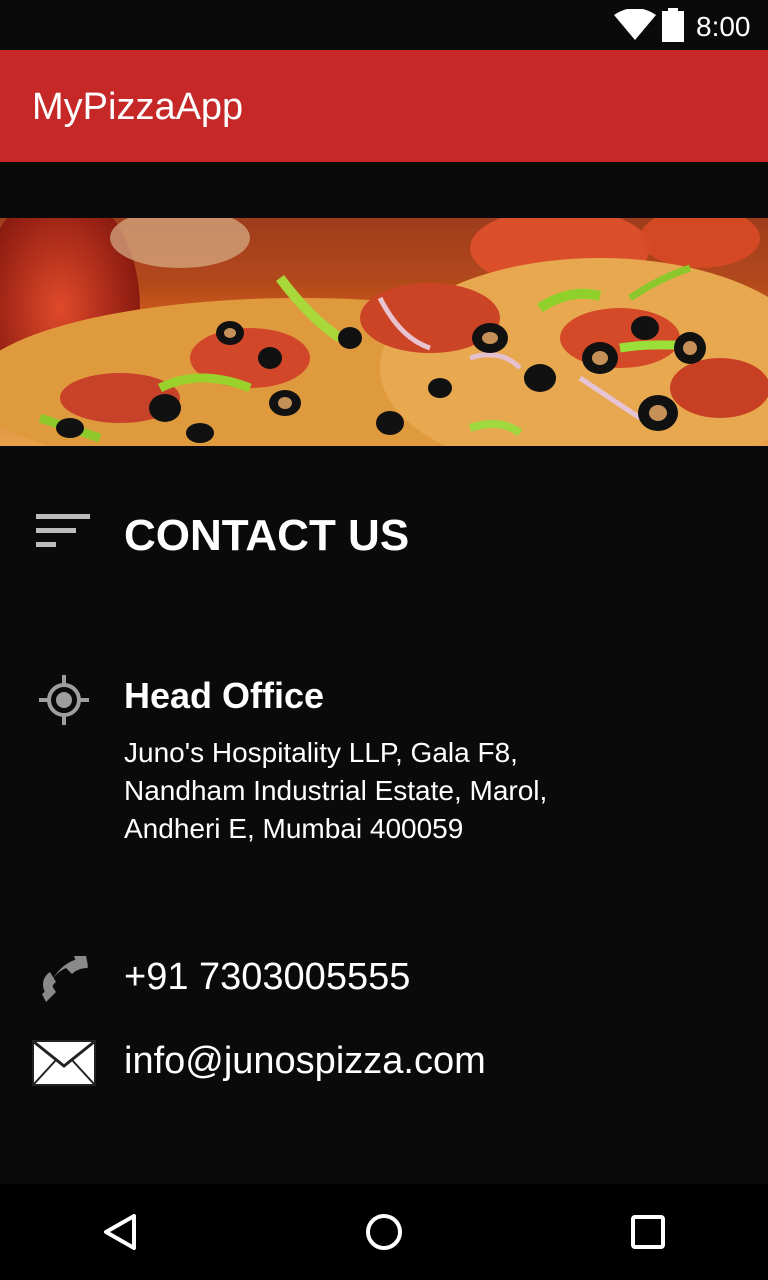 The width and height of the screenshot is (768, 1280). I want to click on phone-row: +91 7303005555, so click(384, 978).